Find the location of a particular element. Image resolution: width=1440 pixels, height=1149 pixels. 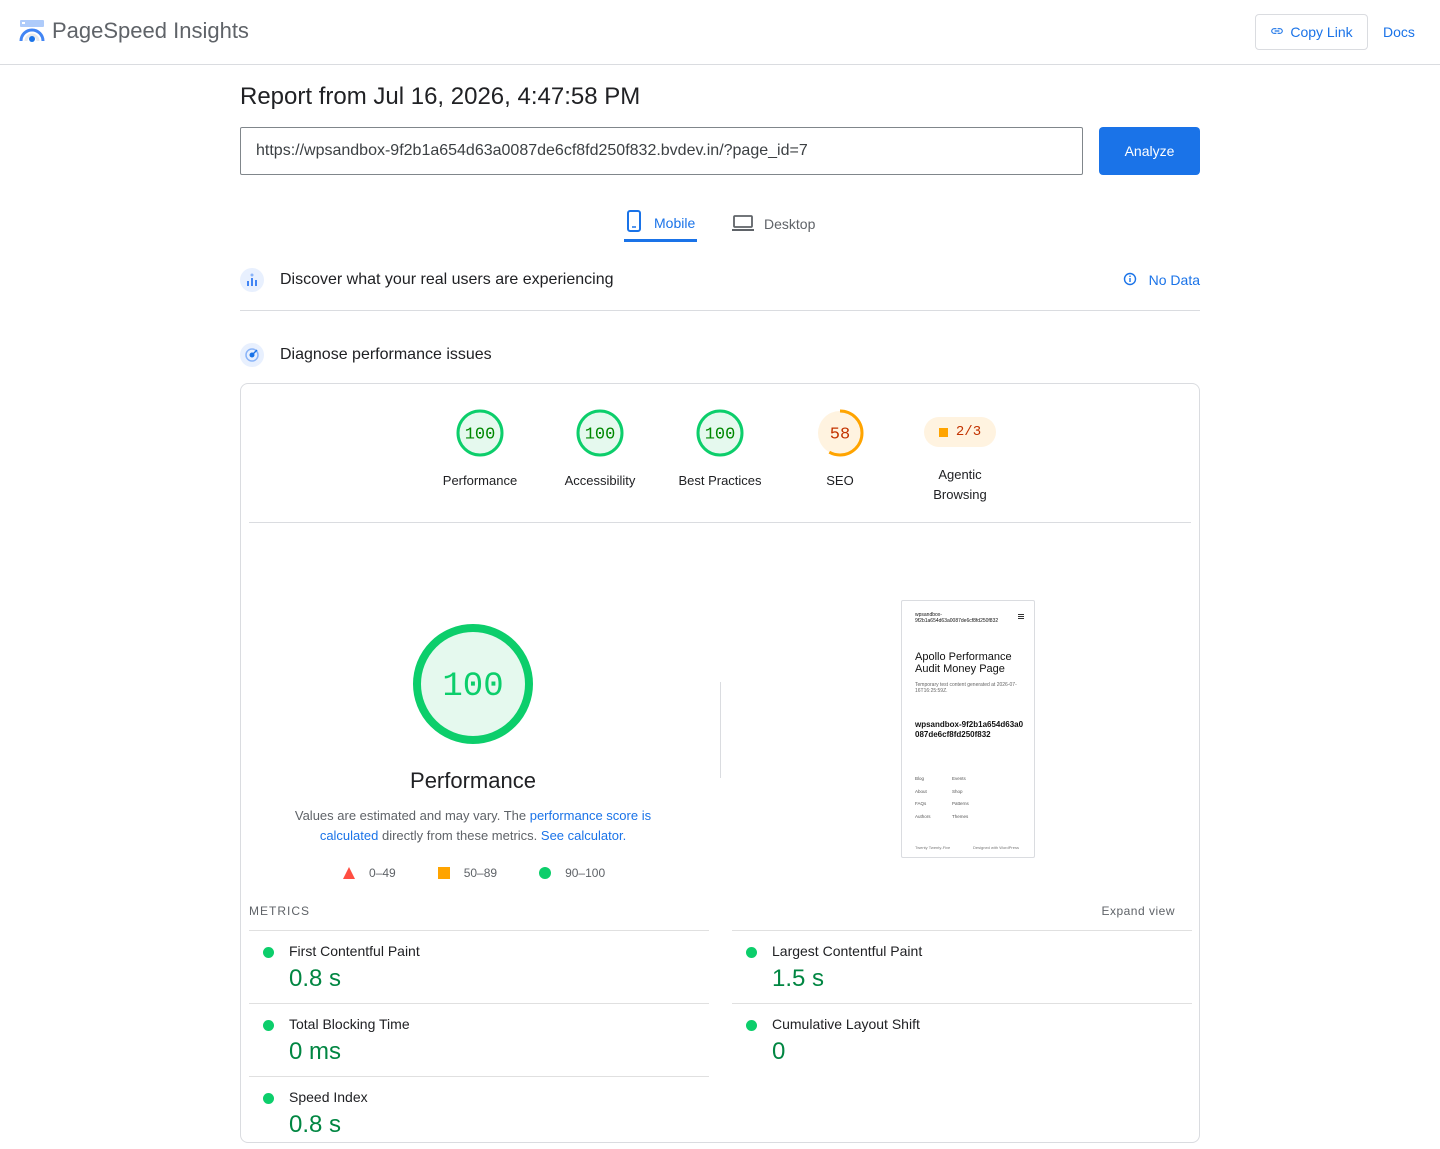

diagnose-row: Diagnose performance issues is located at coordinates (720, 355).